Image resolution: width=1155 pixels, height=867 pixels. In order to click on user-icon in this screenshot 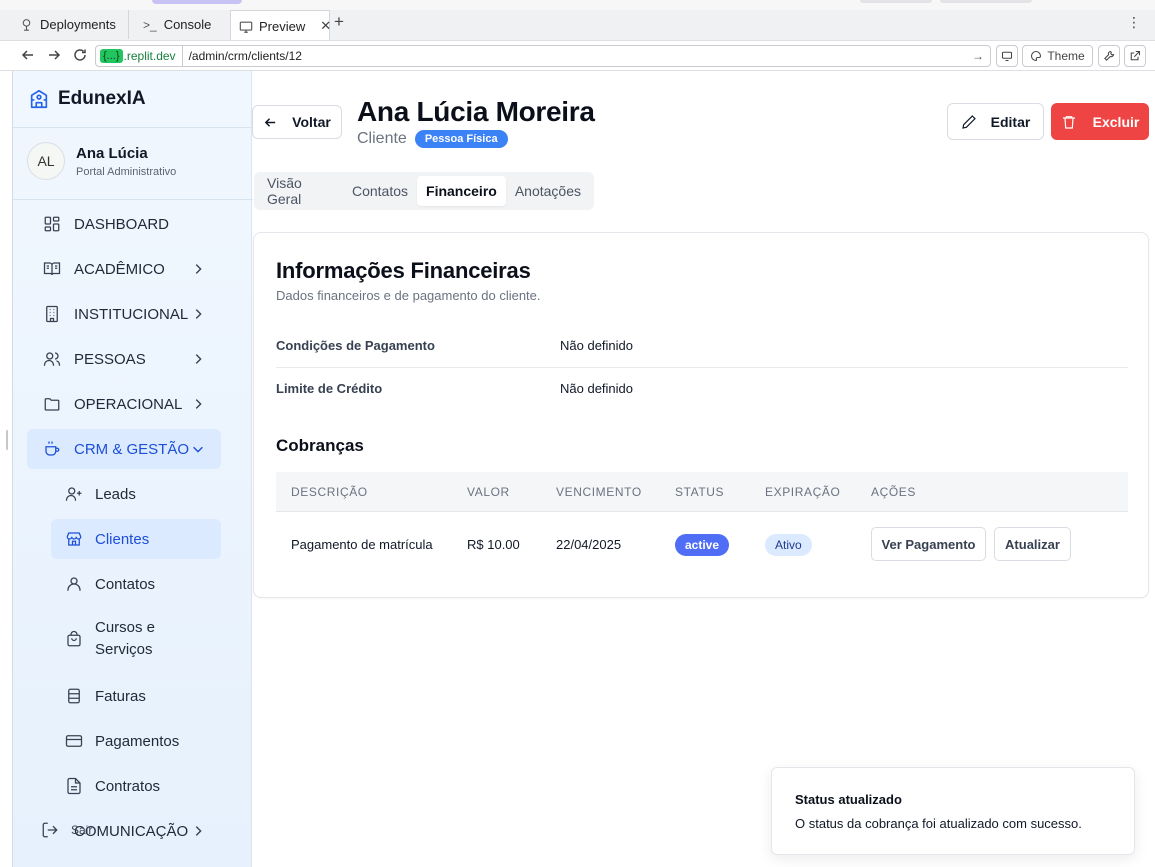, I will do `click(74, 584)`.